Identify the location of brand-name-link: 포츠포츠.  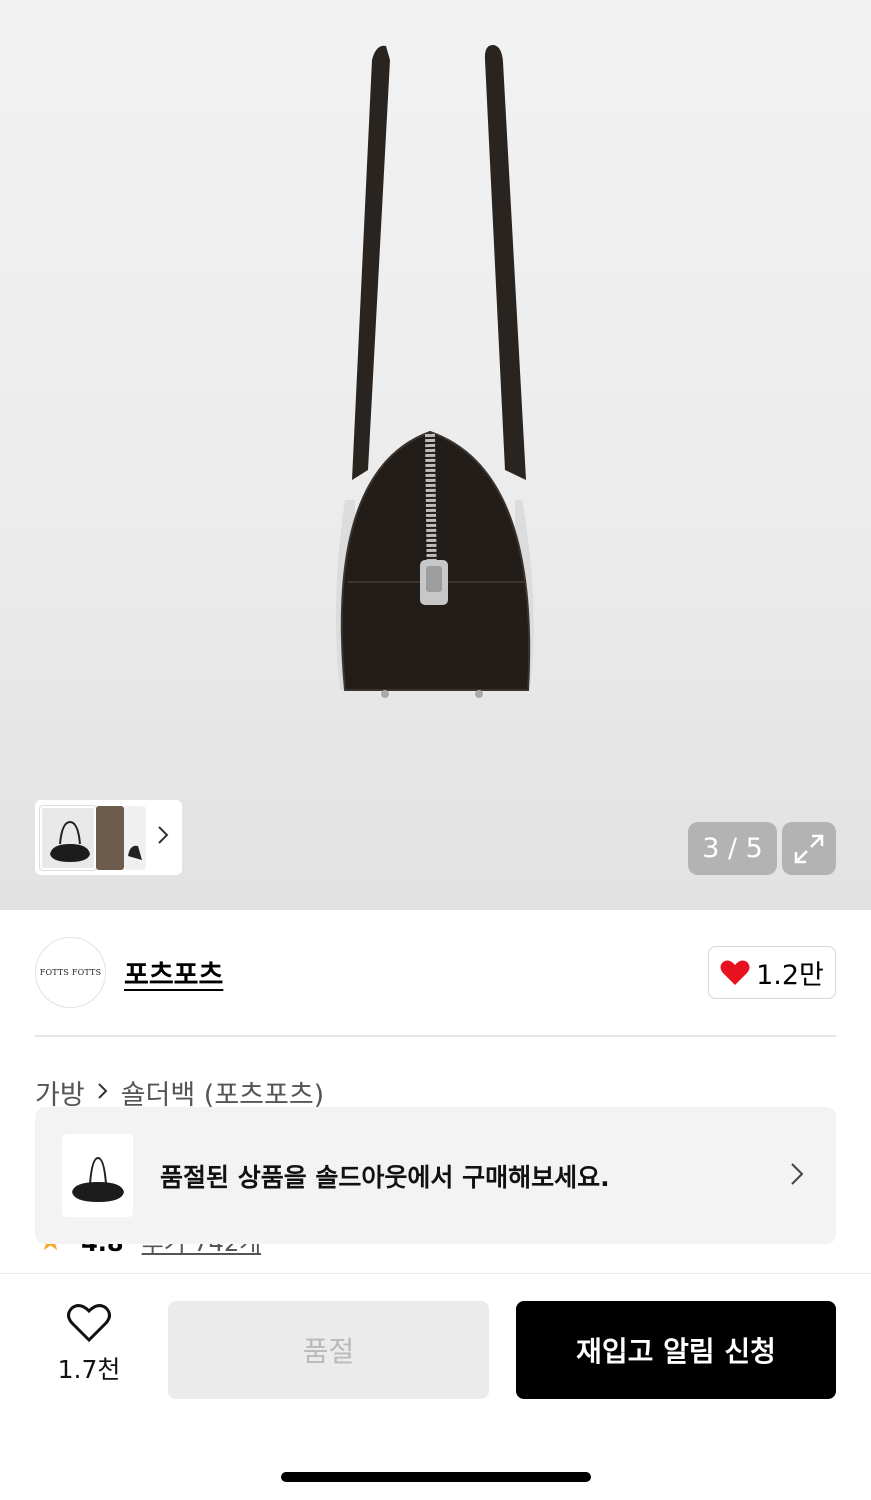
(173, 972).